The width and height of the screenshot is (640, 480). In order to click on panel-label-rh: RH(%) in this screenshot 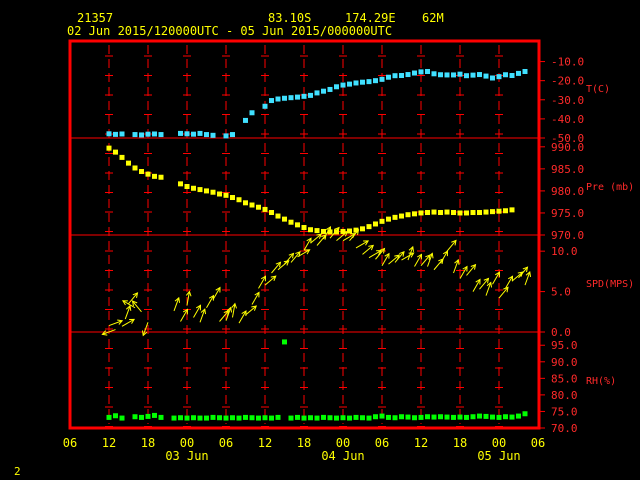, I will do `click(601, 381)`.